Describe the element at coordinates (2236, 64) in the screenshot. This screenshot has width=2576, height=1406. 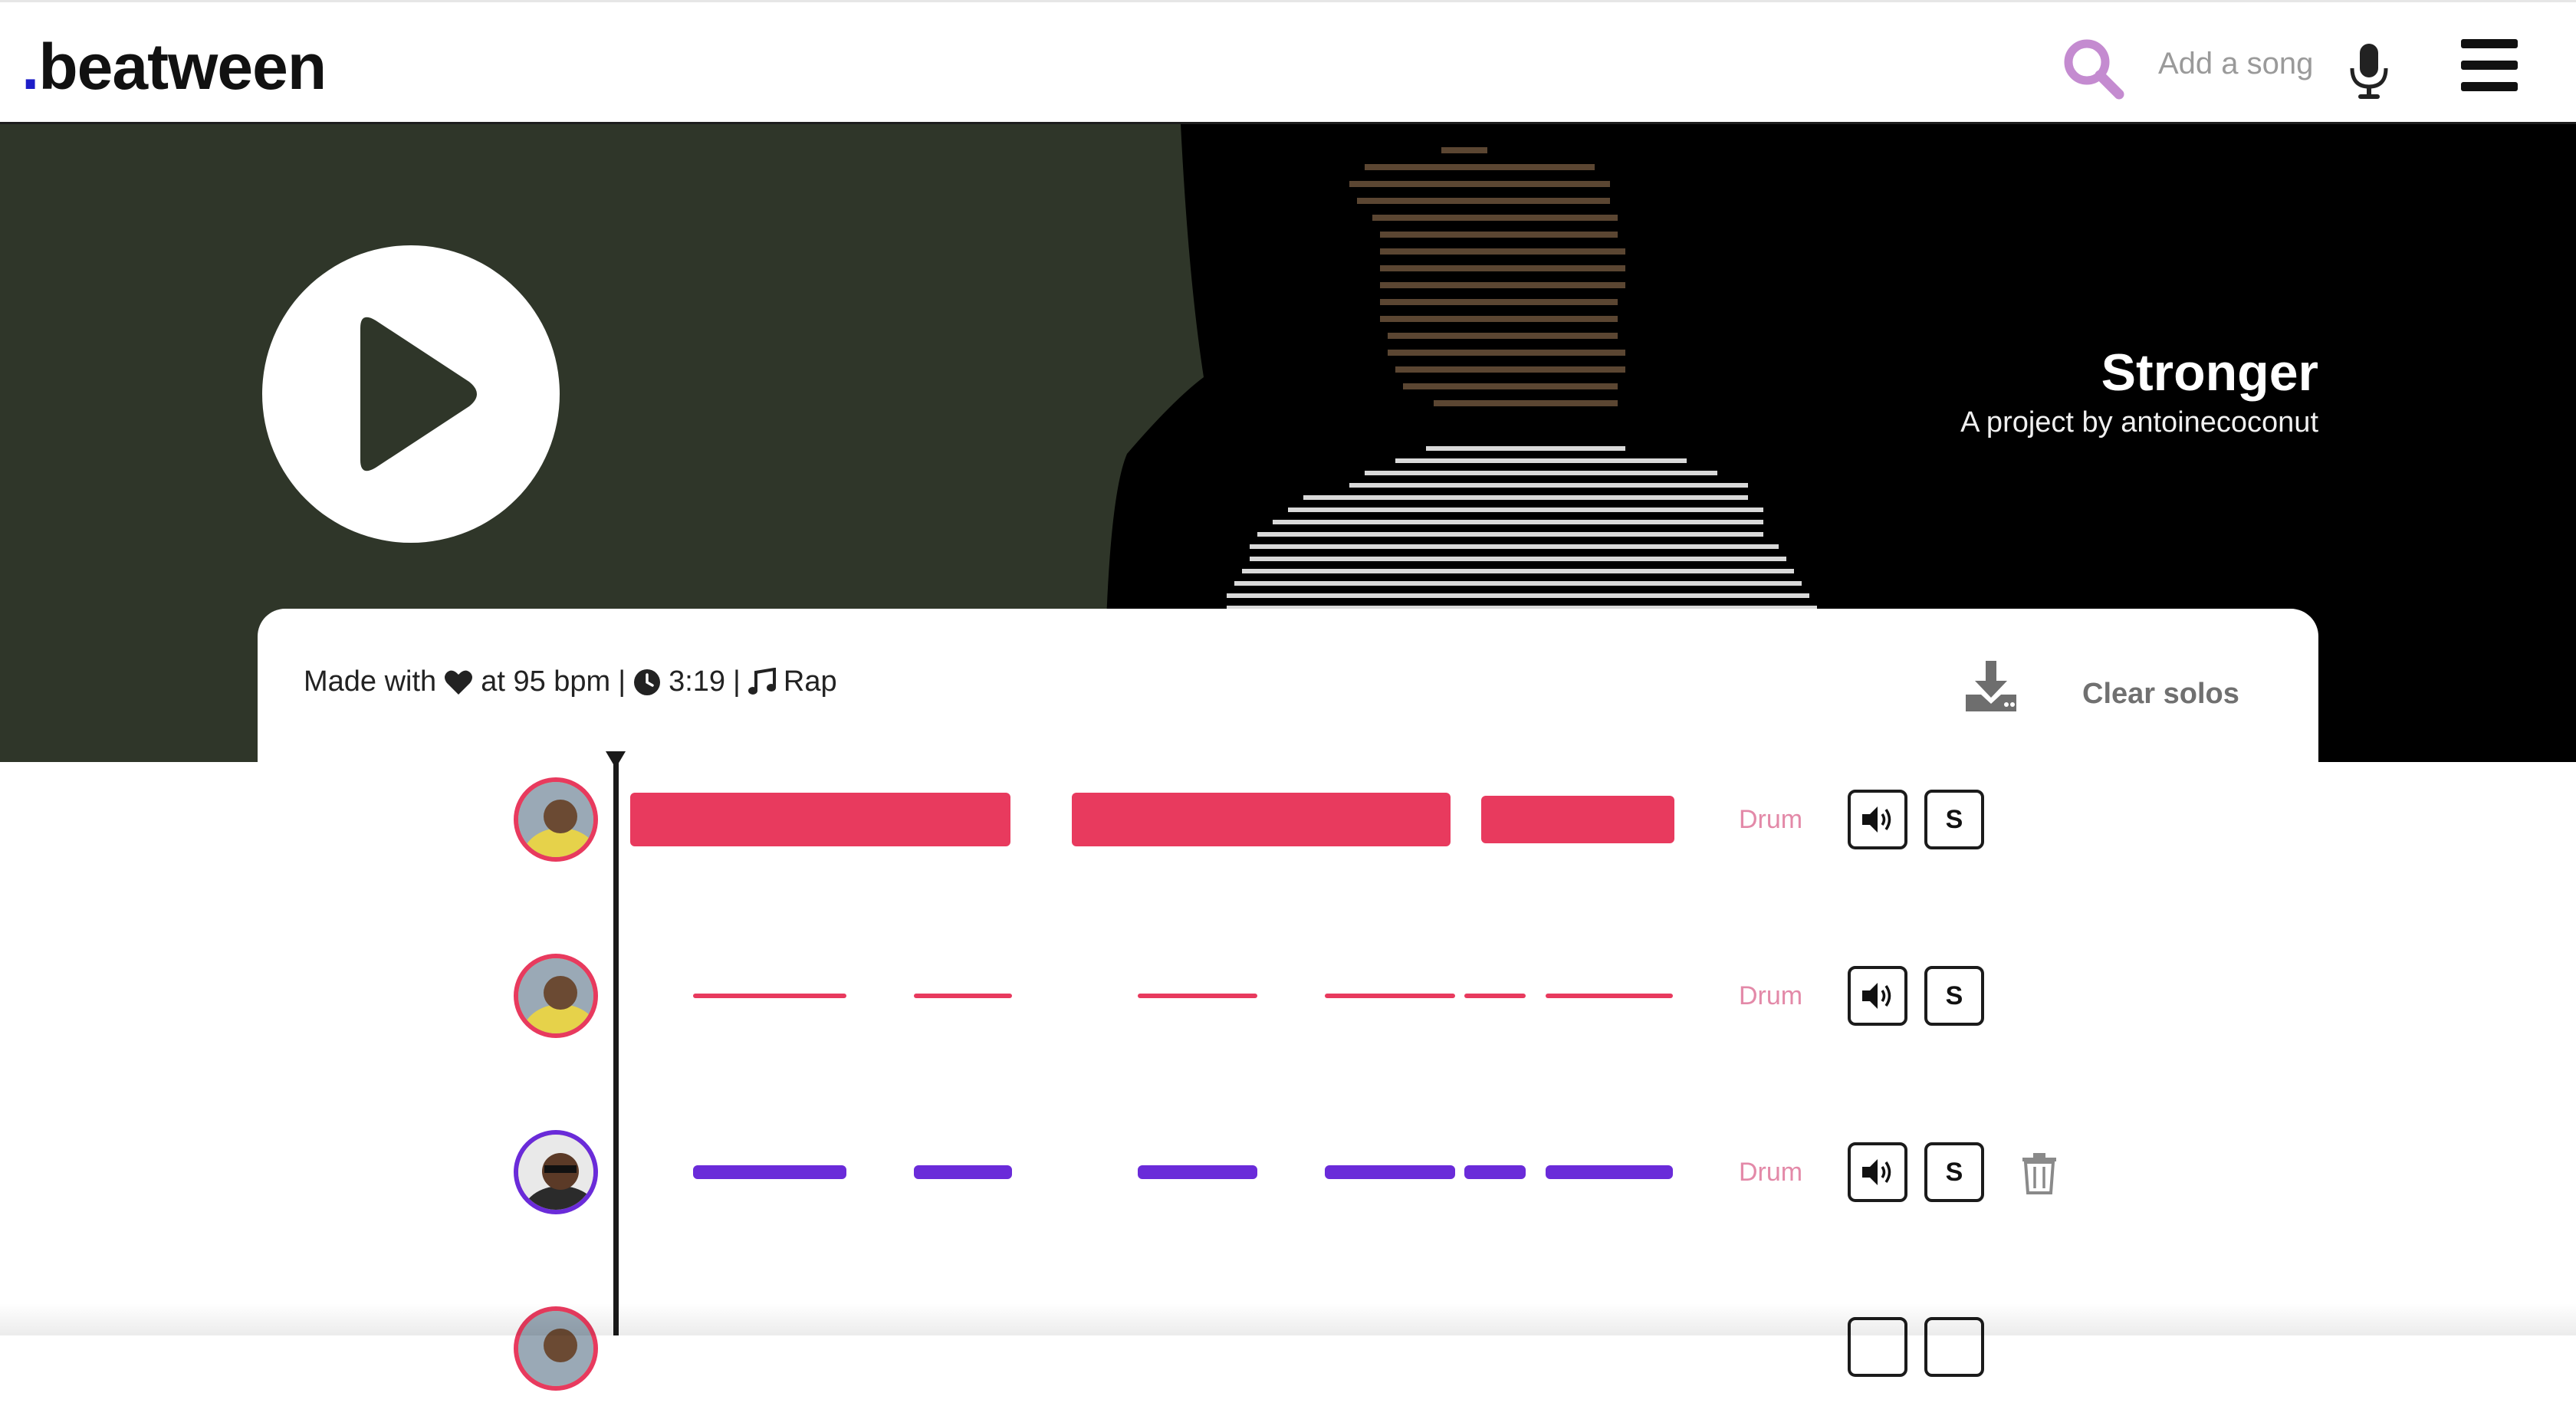
I see `add-song-link: Add a song` at that location.